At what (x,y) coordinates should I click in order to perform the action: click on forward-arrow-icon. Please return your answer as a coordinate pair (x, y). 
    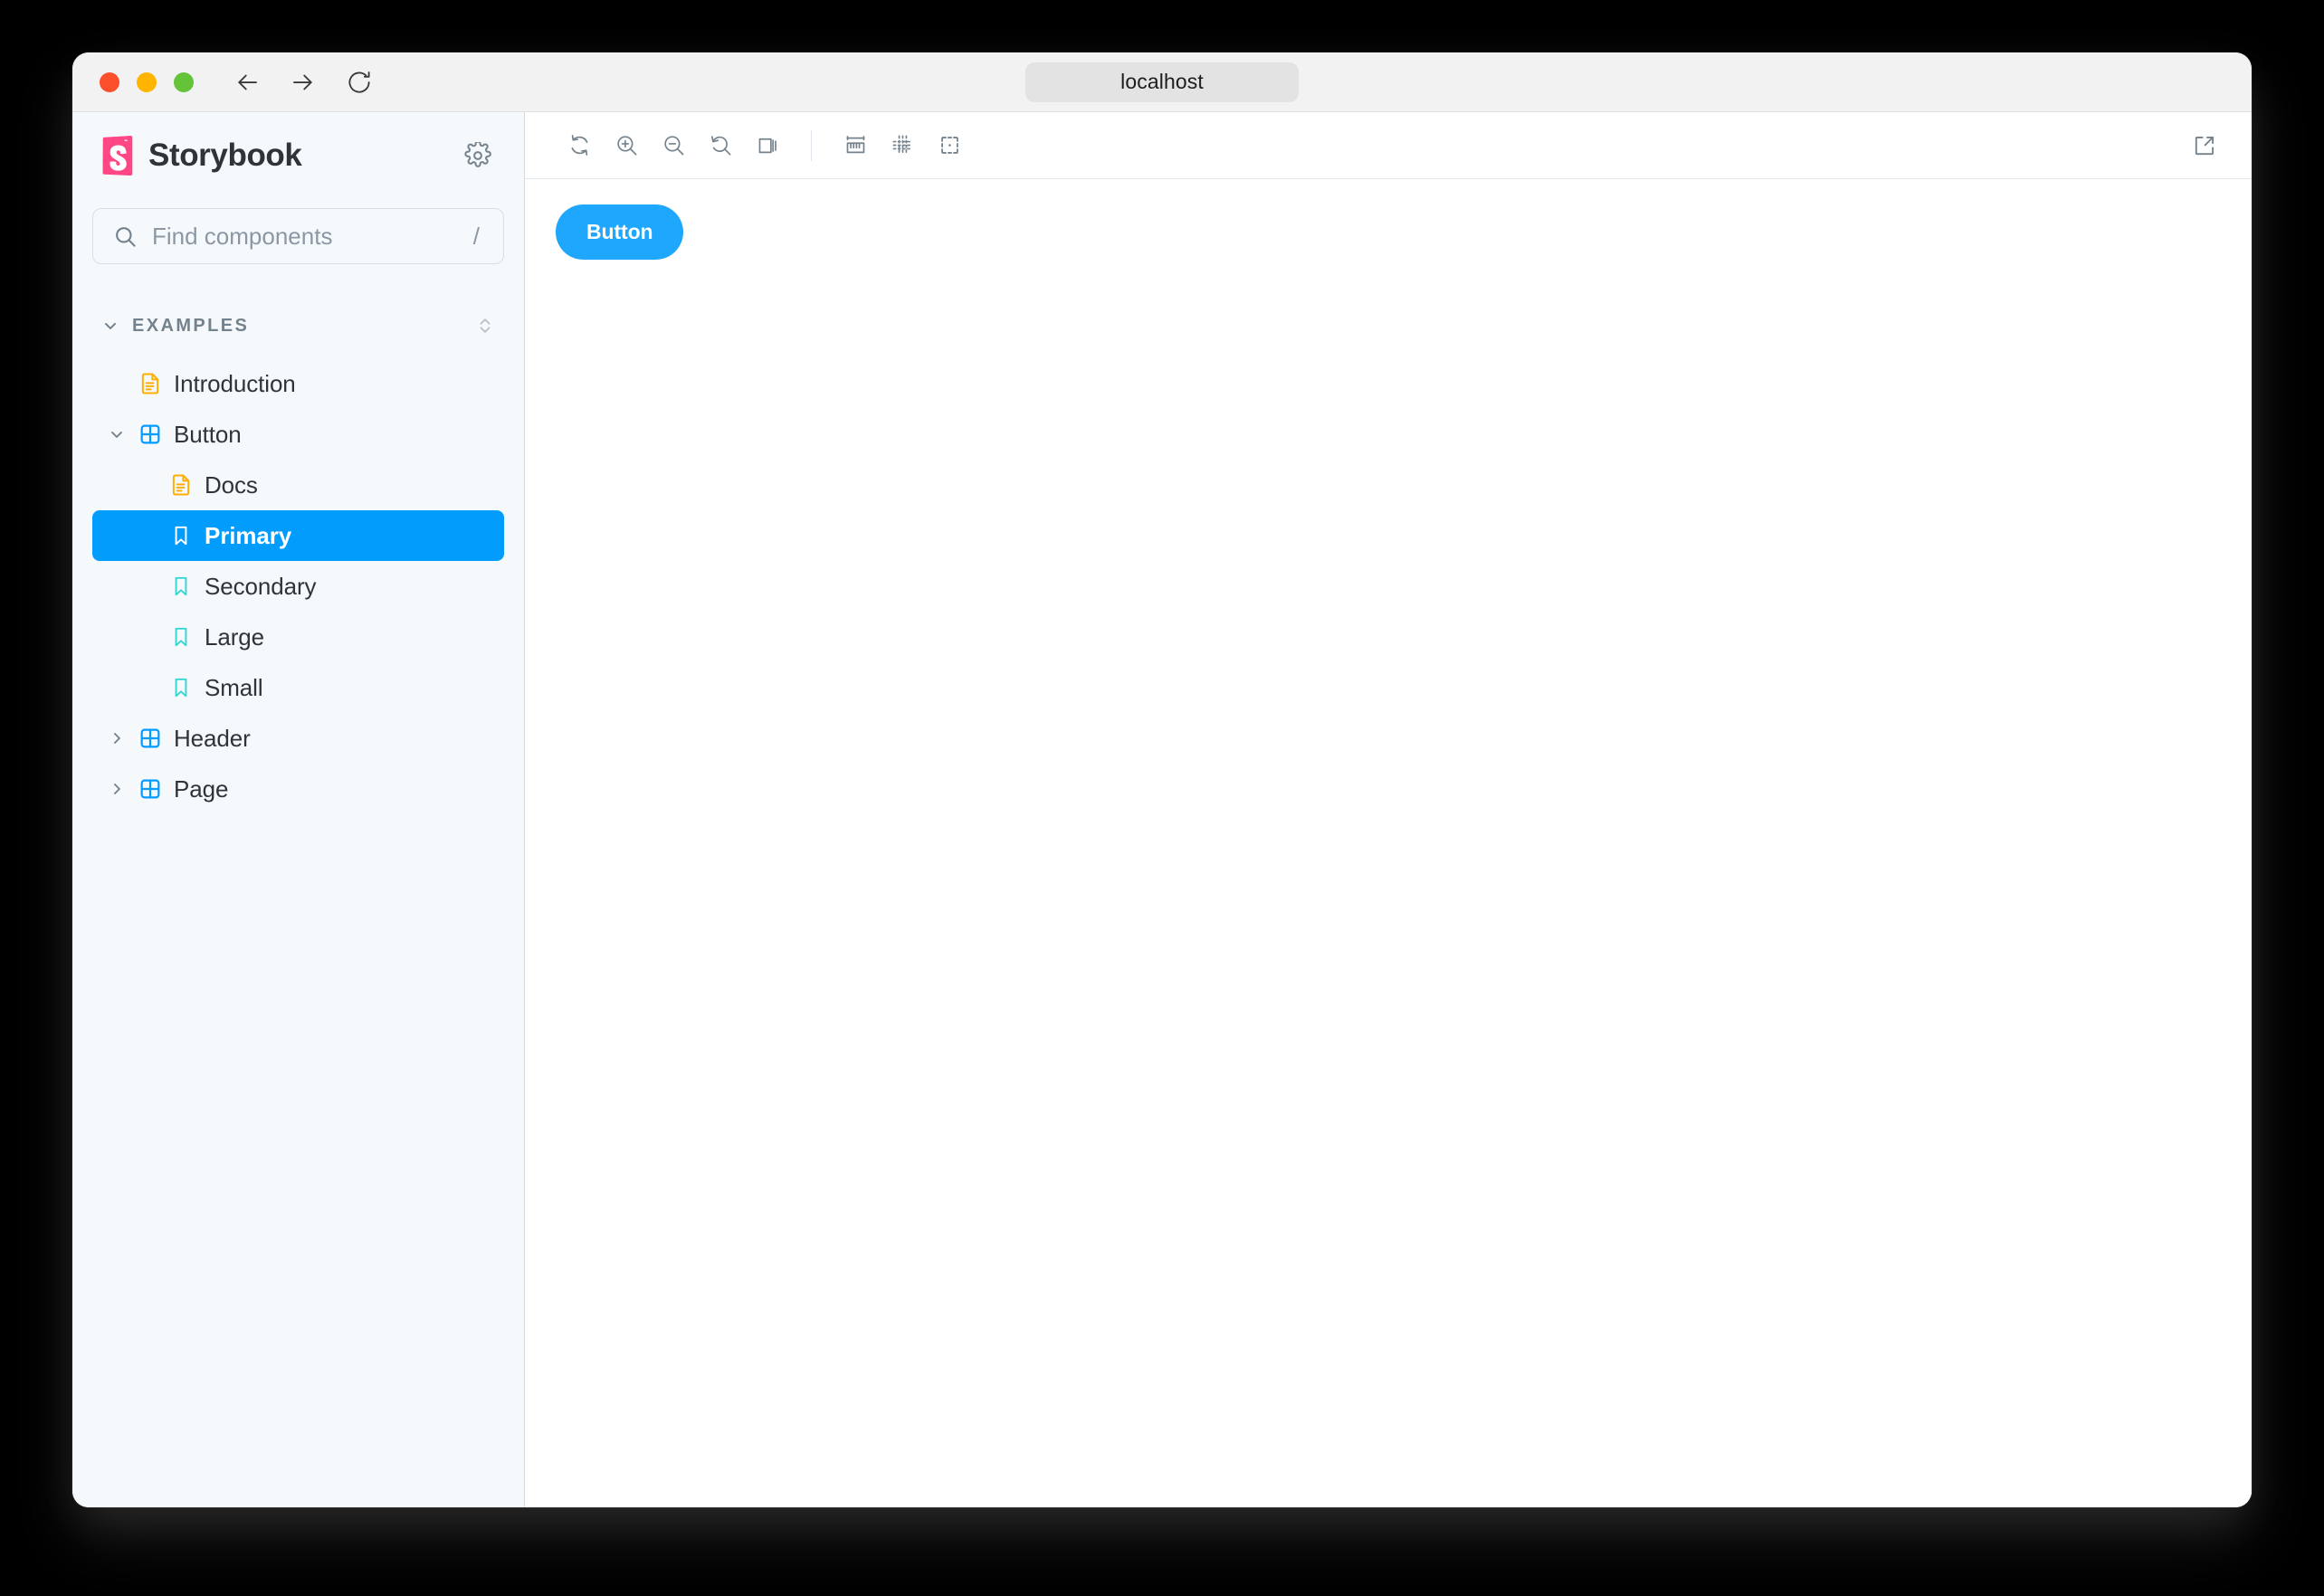
    Looking at the image, I should click on (304, 82).